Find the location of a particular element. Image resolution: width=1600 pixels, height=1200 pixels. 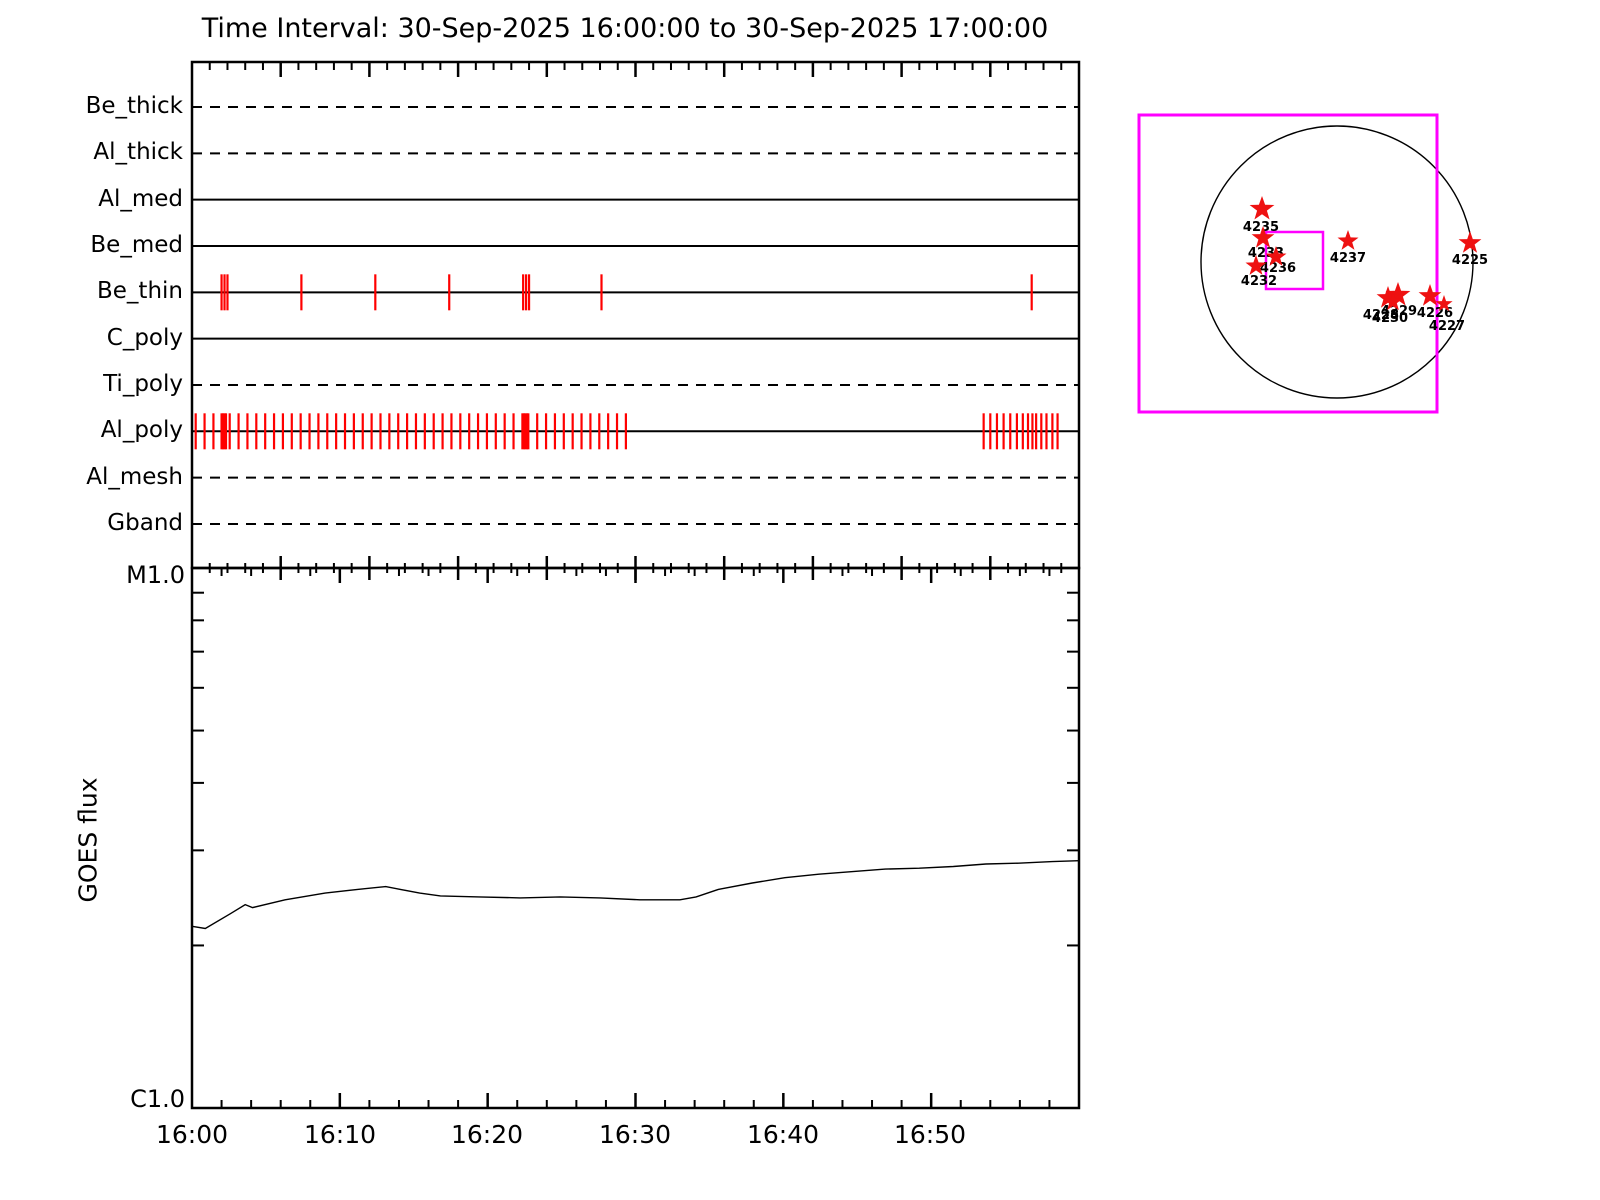

row-label-ti-poly: Ti_poly is located at coordinates (143, 384).